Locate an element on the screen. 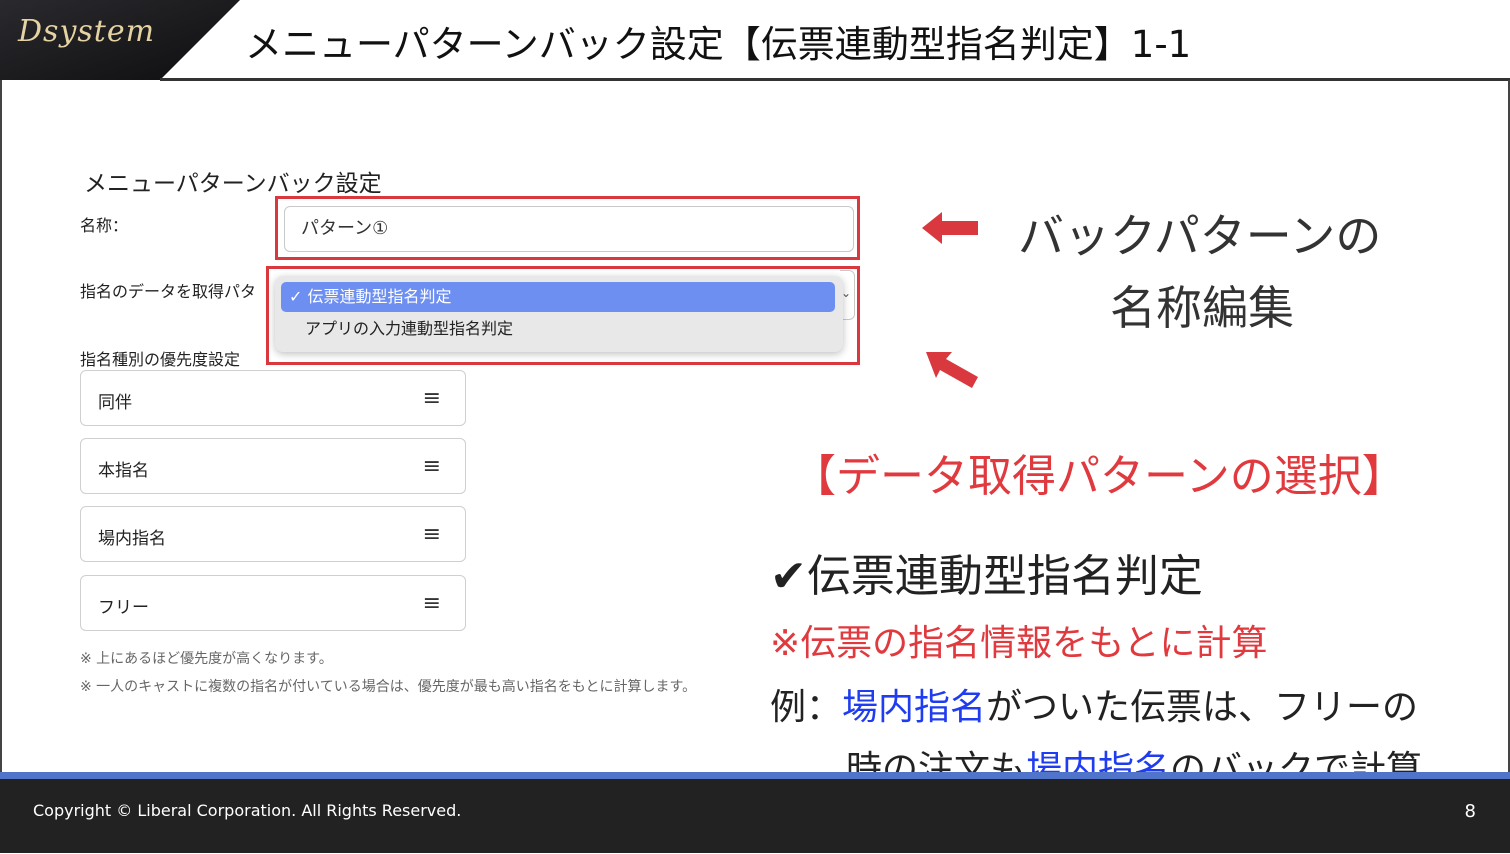 Image resolution: width=1510 pixels, height=854 pixels. priority-item-jounai: 場内指名 ≡ is located at coordinates (273, 534).